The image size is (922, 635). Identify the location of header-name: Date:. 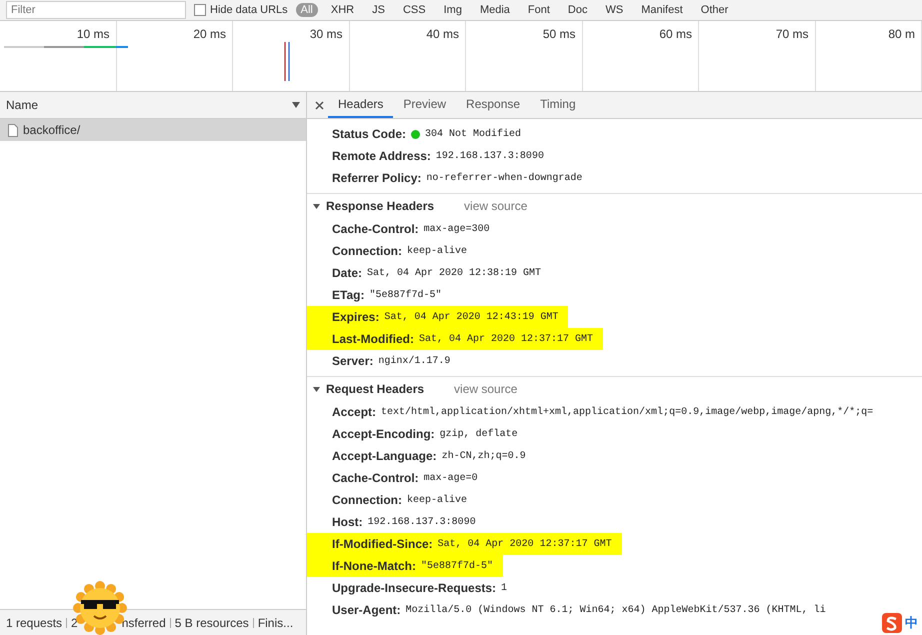
(347, 273).